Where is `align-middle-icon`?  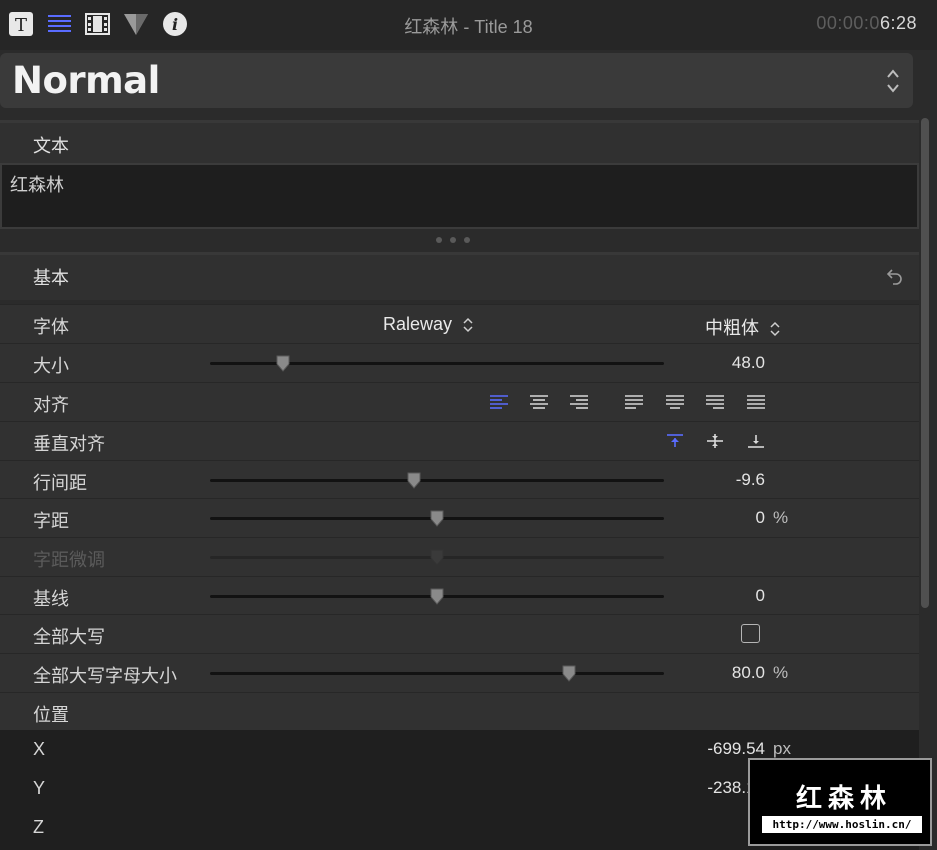
align-middle-icon is located at coordinates (715, 441).